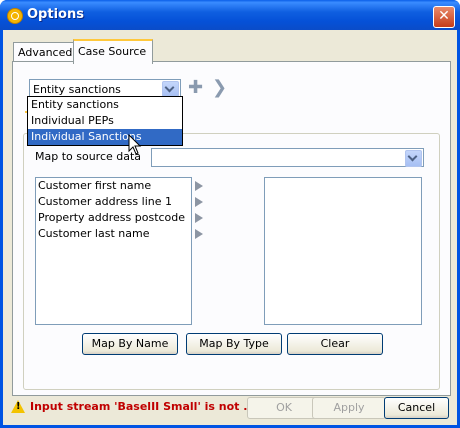  I want to click on ok-button: OK, so click(284, 408).